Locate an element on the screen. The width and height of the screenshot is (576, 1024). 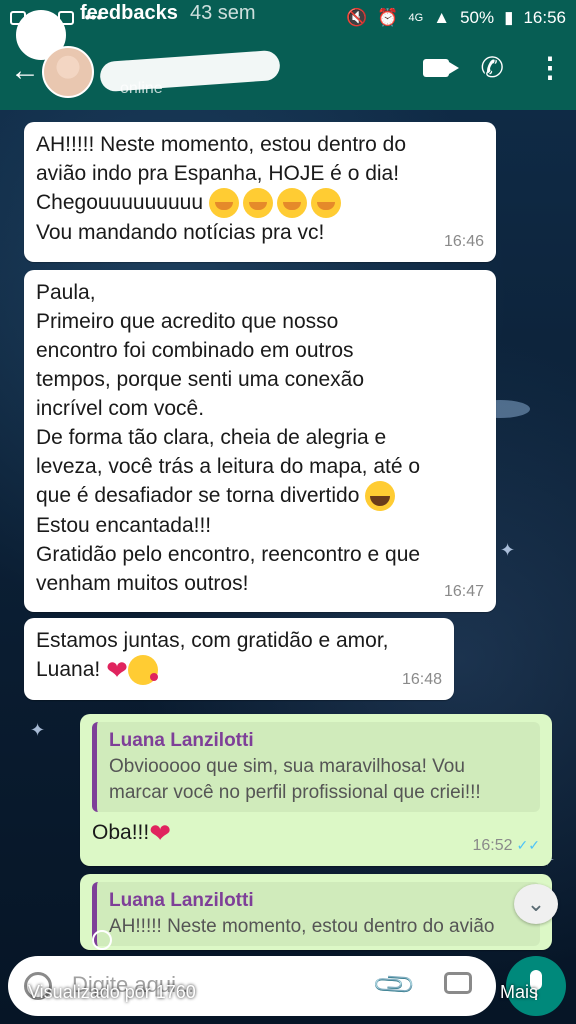
message-line: Luana! ❤ is located at coordinates (239, 670).